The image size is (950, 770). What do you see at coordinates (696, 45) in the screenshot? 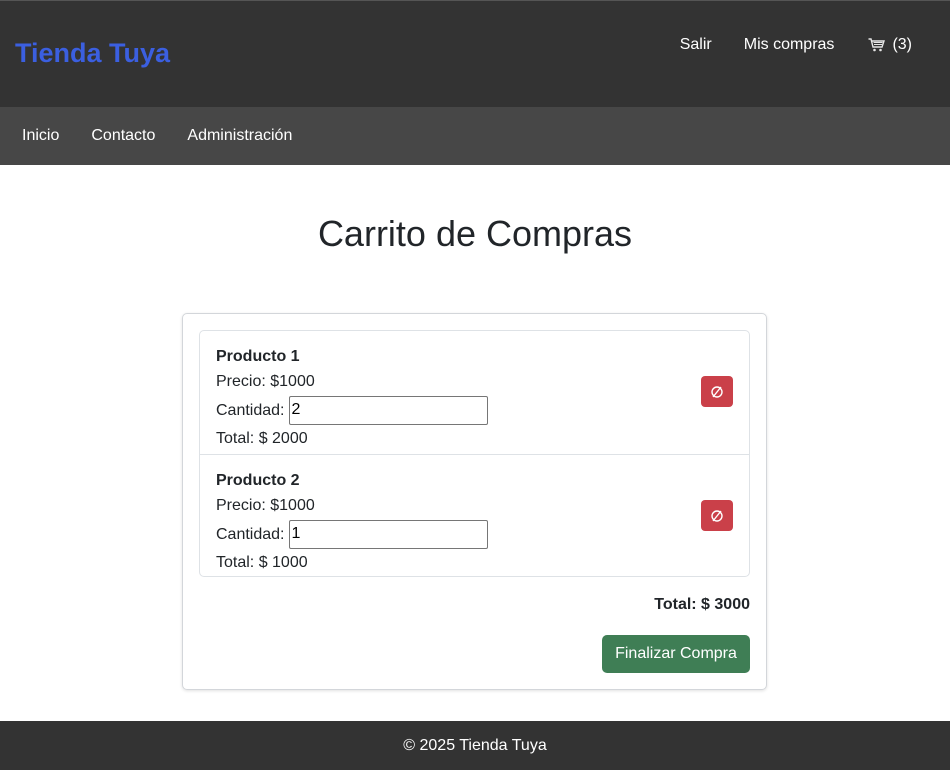
I see `logout-link: Salir` at bounding box center [696, 45].